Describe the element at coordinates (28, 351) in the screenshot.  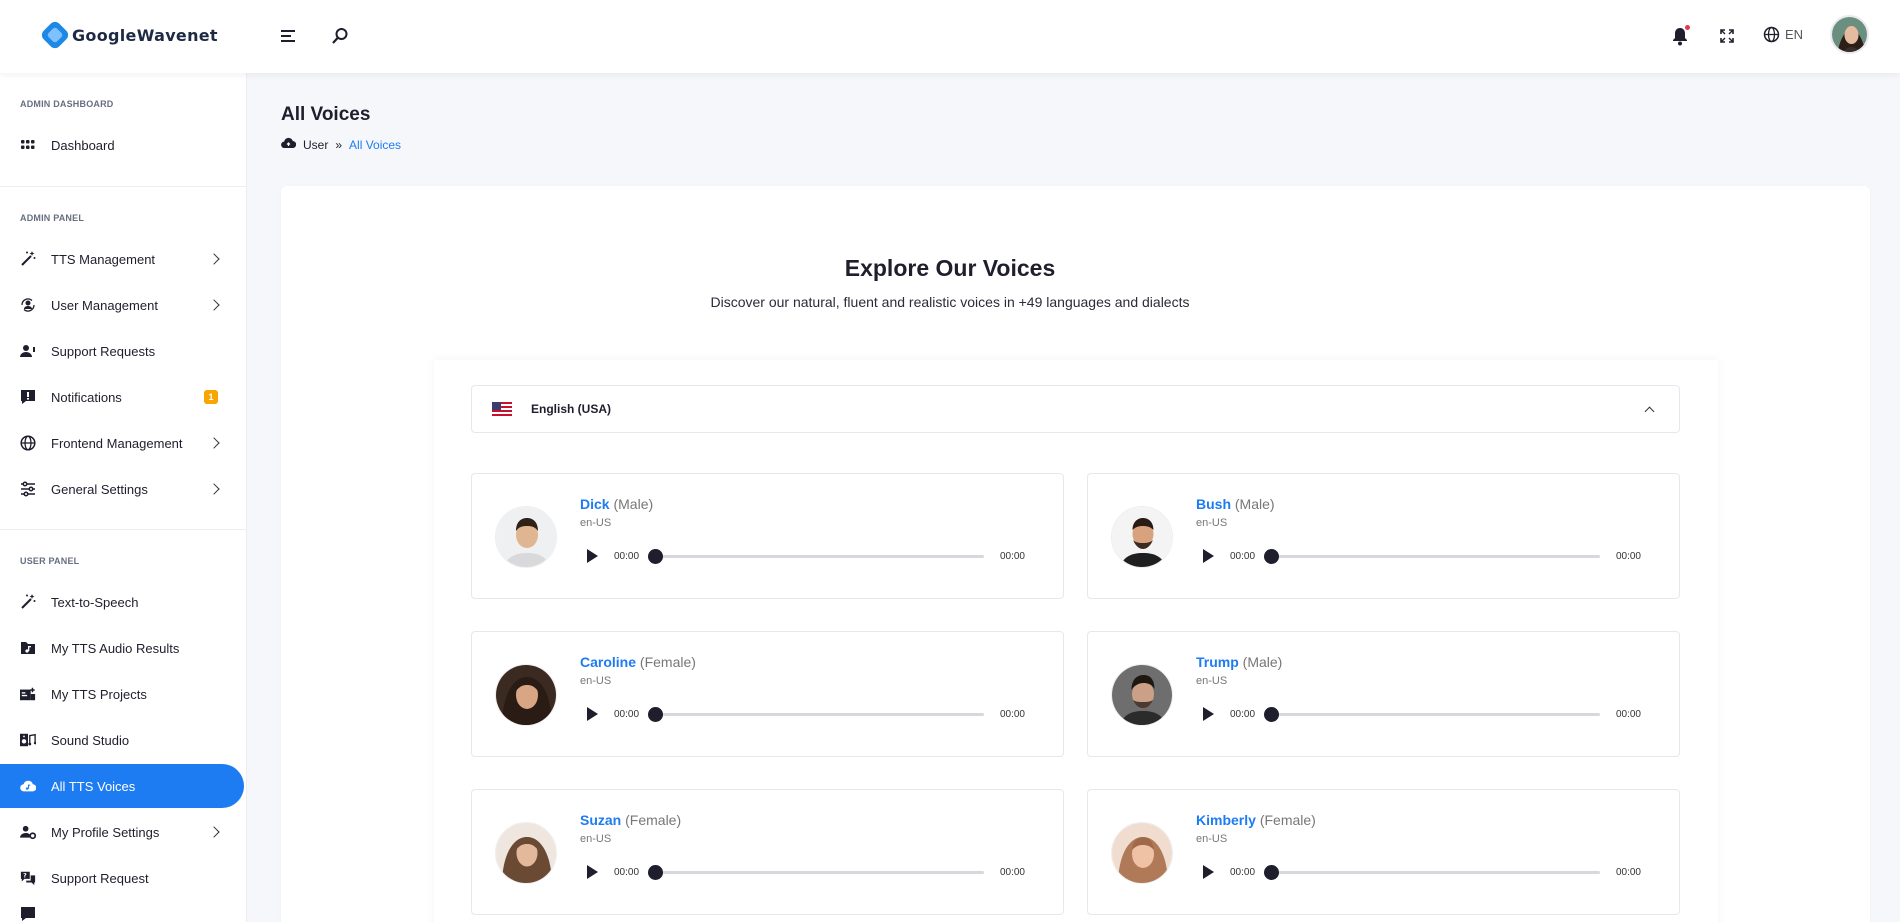
I see `user-support-icon` at that location.